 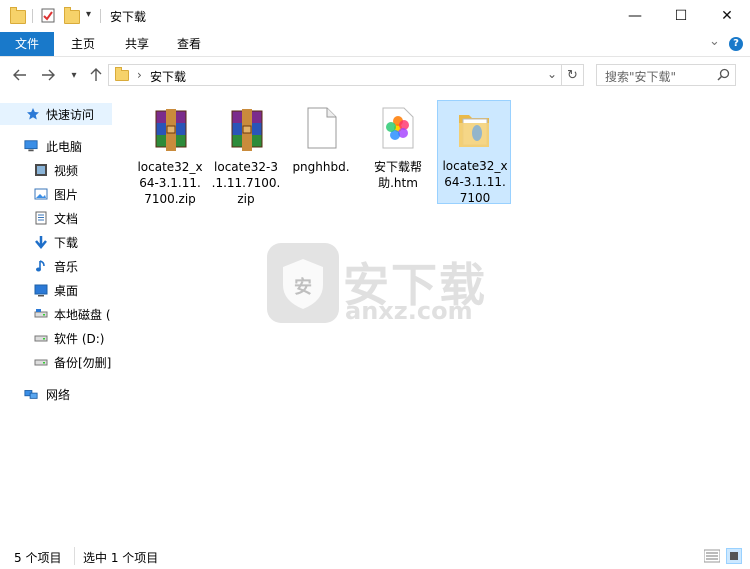 What do you see at coordinates (66, 266) in the screenshot?
I see `nav-label: 音乐` at bounding box center [66, 266].